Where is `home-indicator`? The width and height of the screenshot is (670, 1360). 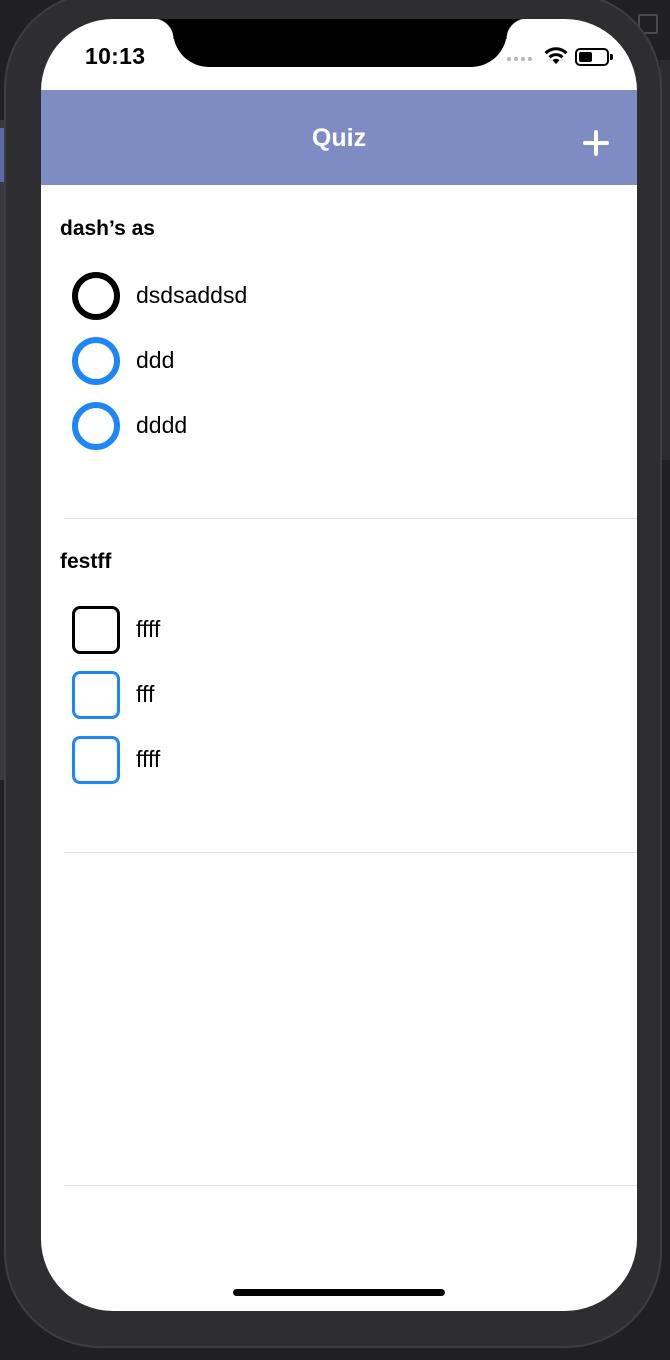 home-indicator is located at coordinates (339, 1292).